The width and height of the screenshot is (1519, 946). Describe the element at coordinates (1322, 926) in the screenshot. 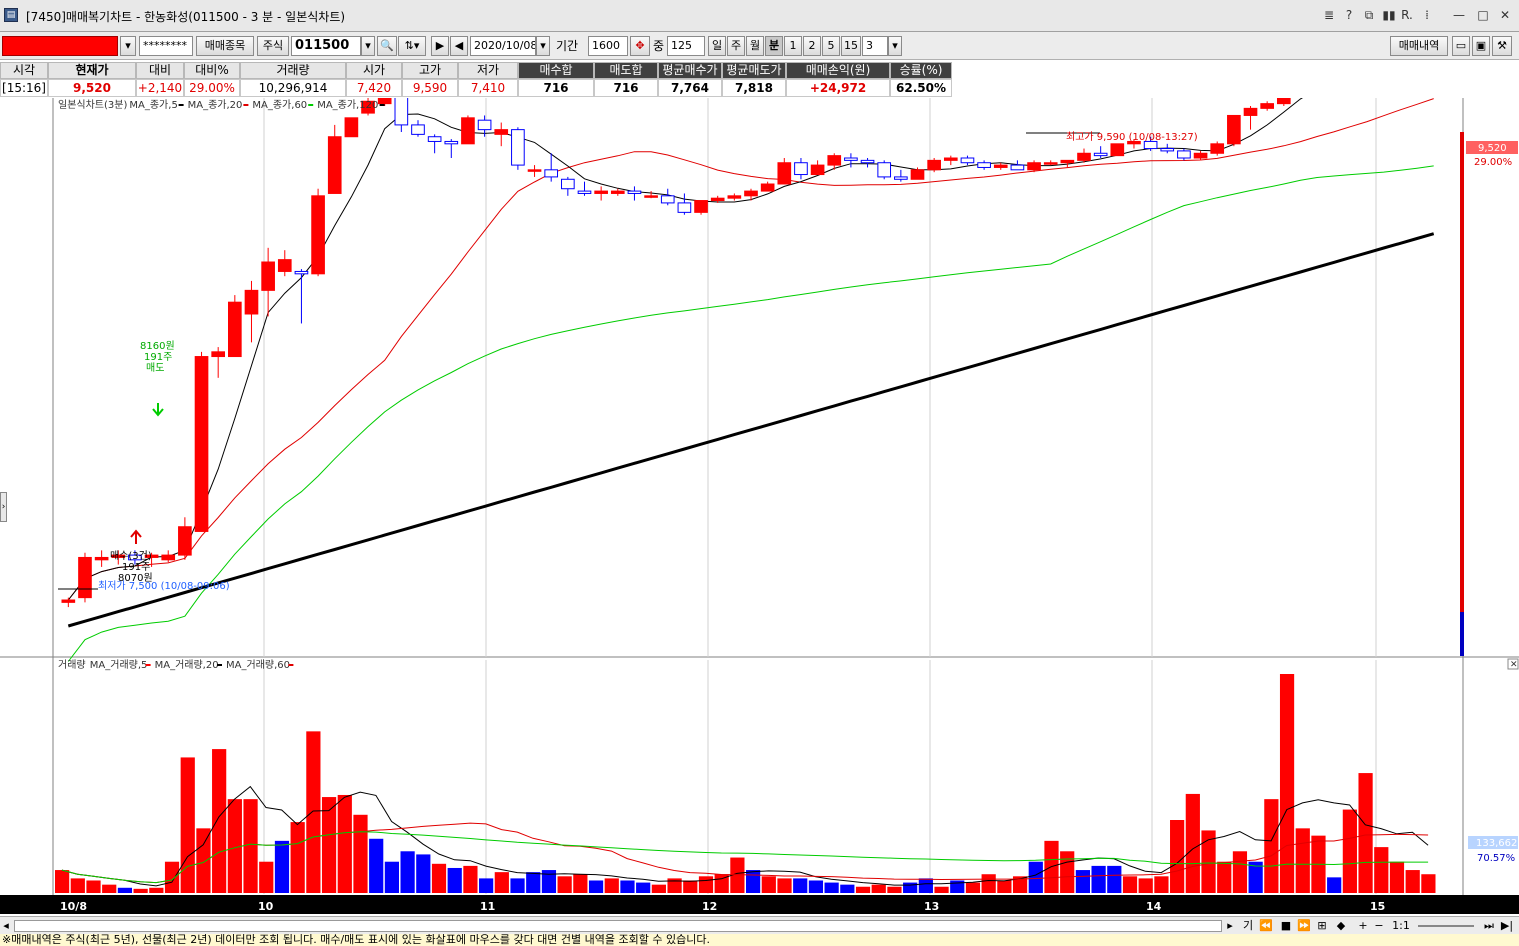

I see `grid-icon: ⊞` at that location.